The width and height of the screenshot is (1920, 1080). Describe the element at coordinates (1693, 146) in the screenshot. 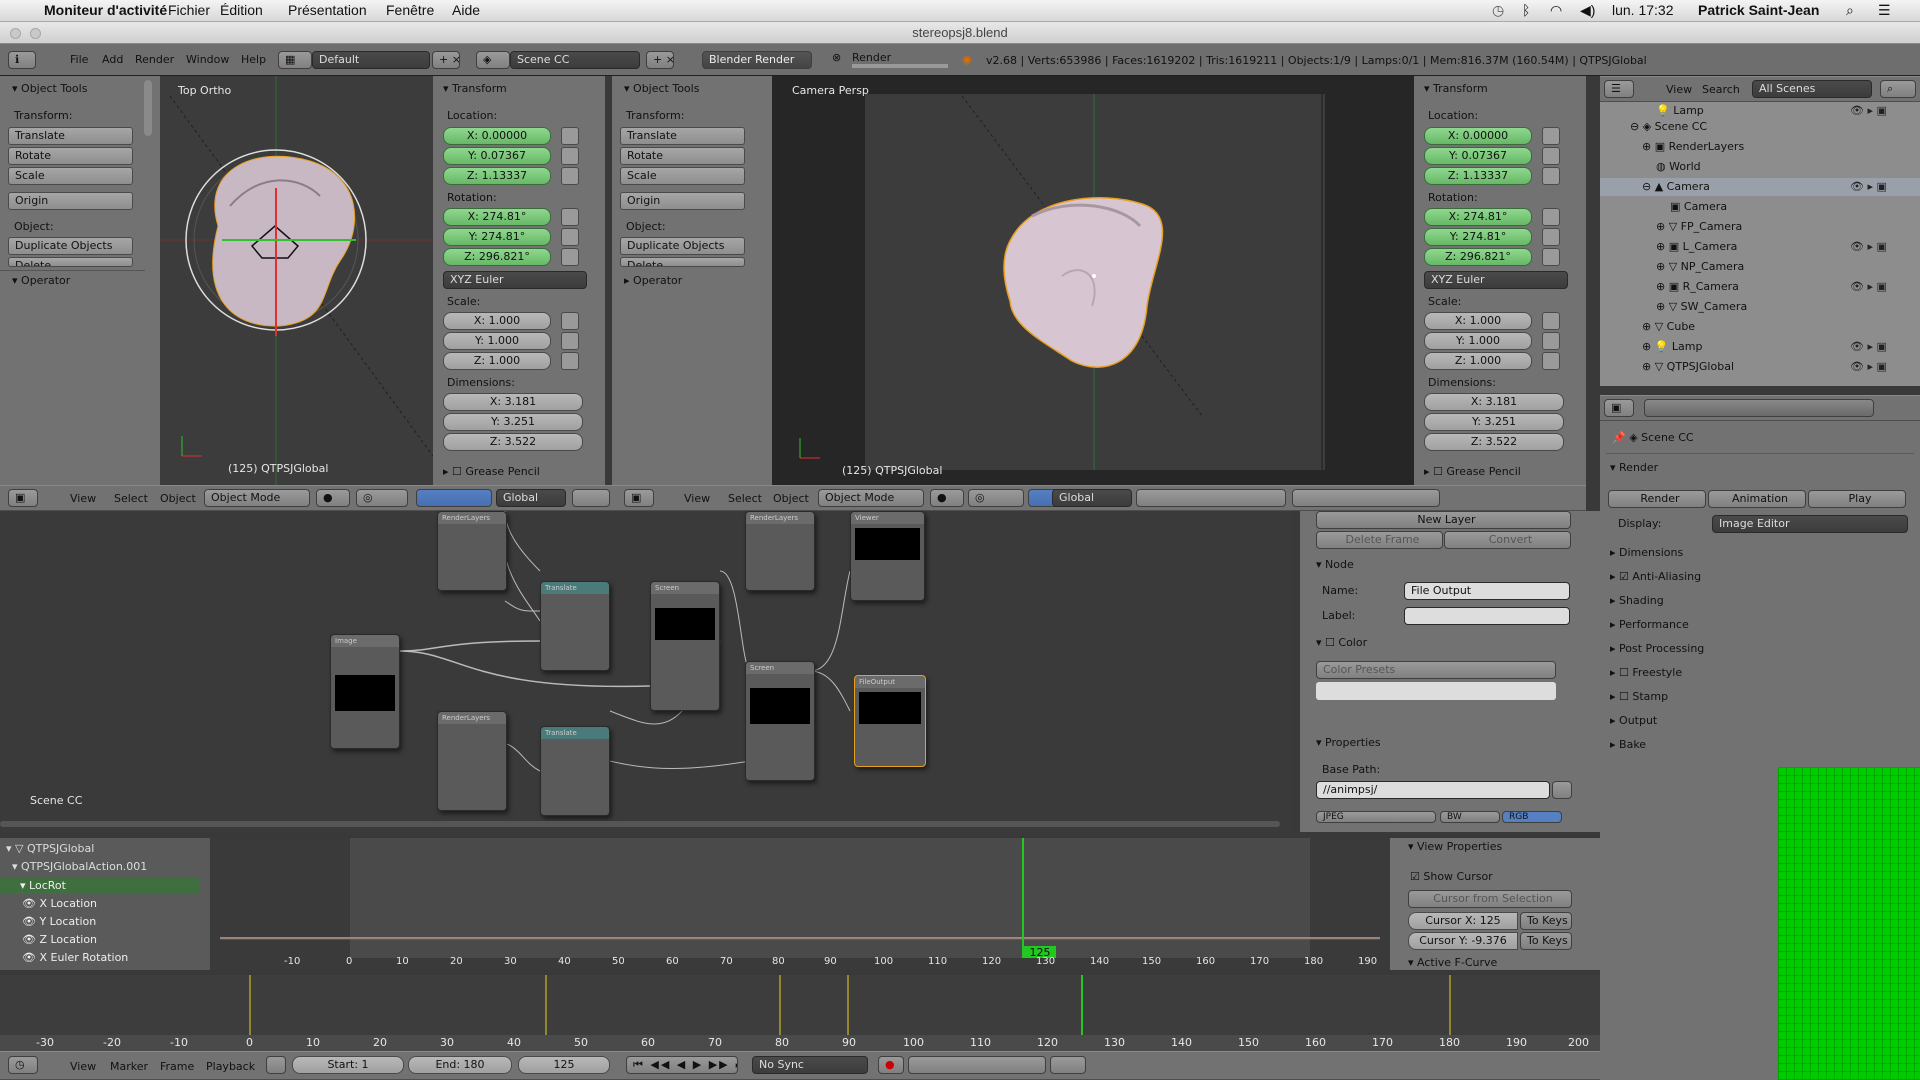

I see `outliner-item-renderlayers: ⊕ ▣ RenderLayers` at that location.